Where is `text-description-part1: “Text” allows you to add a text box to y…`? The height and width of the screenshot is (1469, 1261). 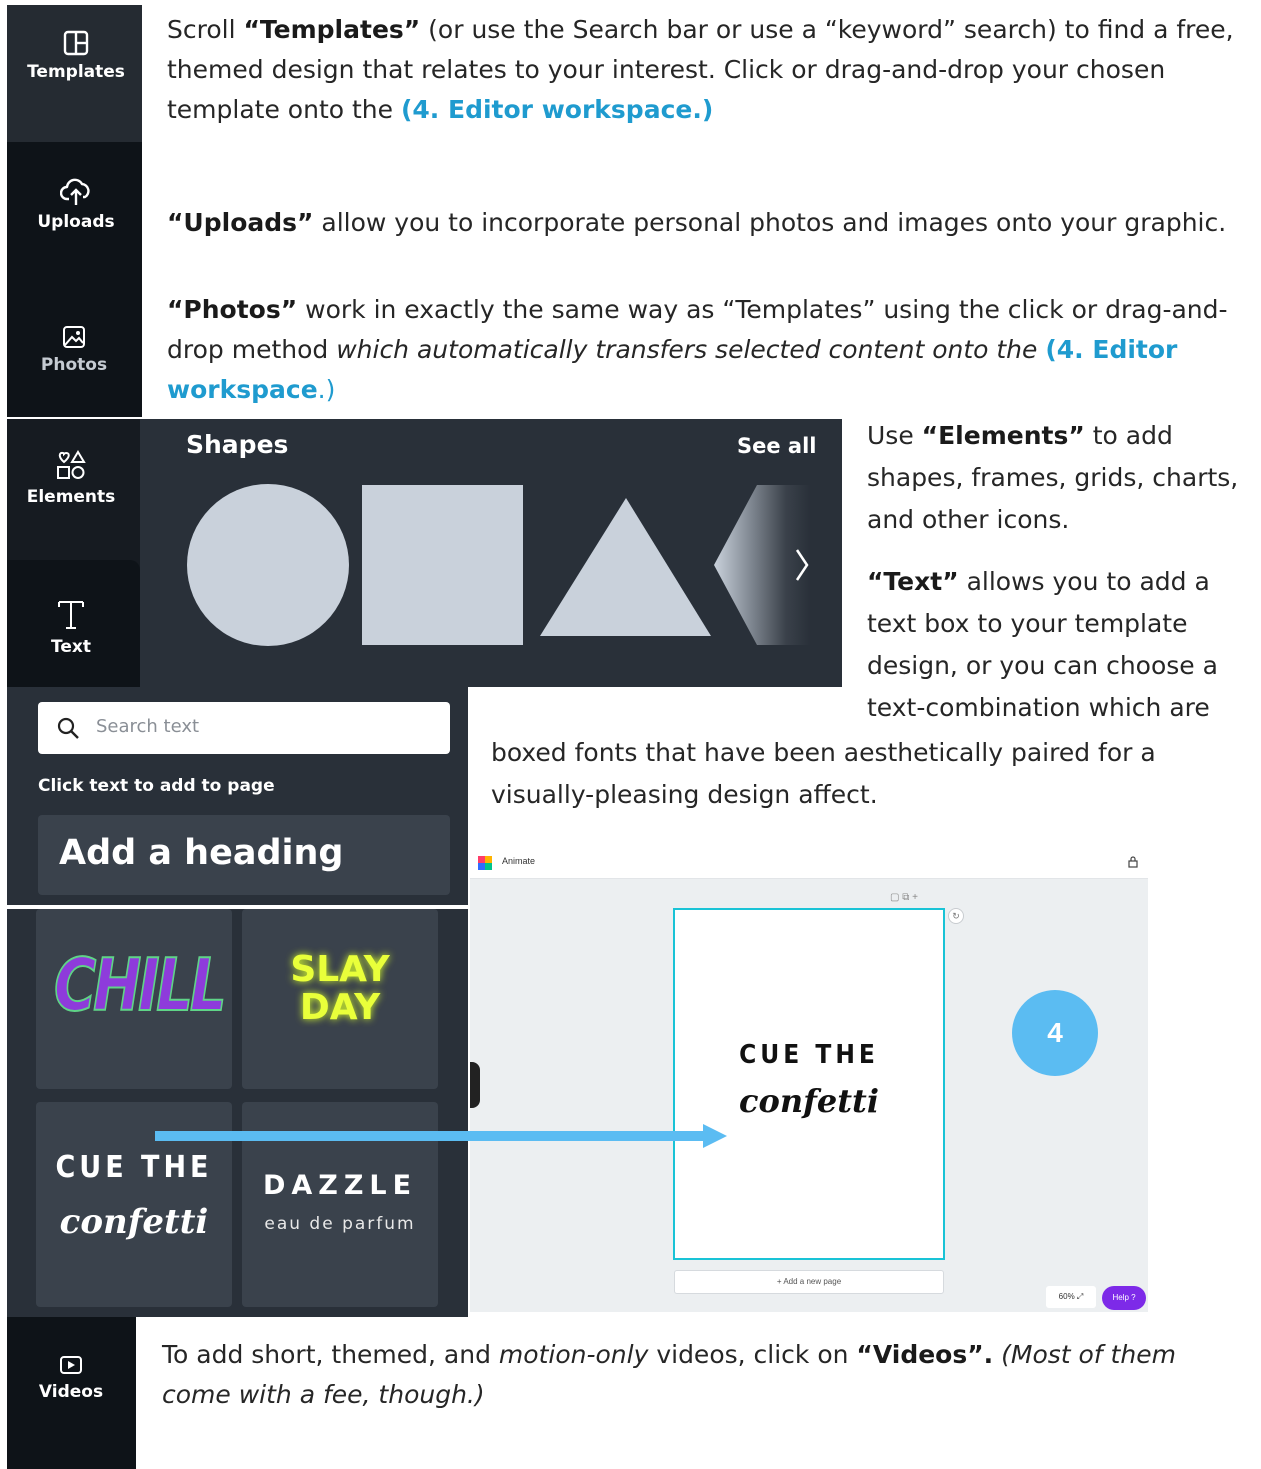 text-description-part1: “Text” allows you to add a text box to y… is located at coordinates (1042, 644).